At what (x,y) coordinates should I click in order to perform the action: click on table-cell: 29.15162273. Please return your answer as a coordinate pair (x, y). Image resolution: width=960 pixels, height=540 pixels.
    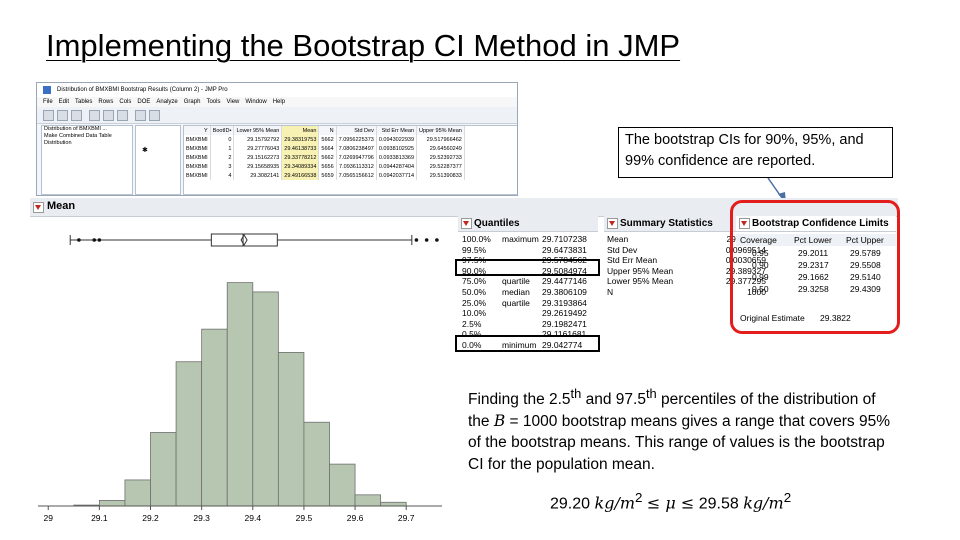
    Looking at the image, I should click on (258, 157).